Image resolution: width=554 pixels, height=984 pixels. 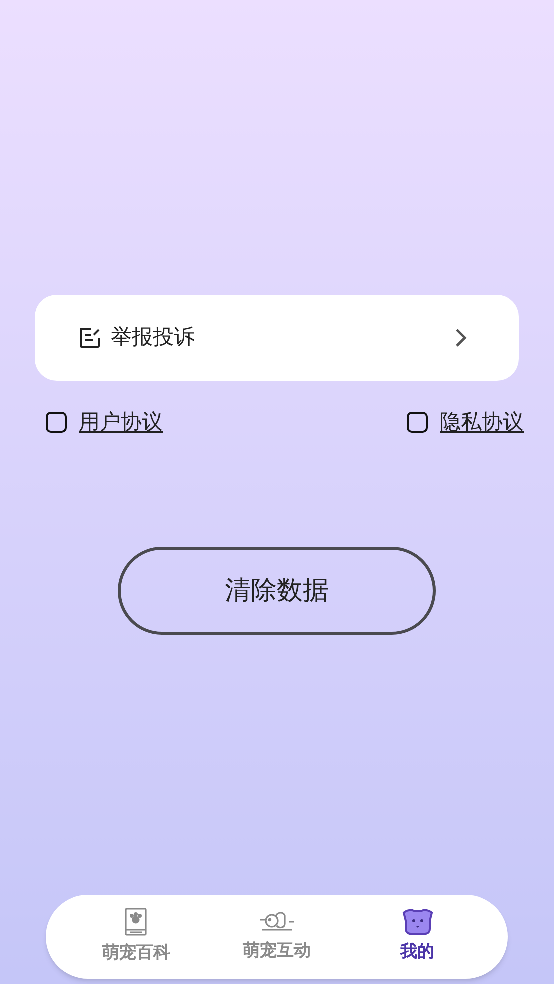 What do you see at coordinates (461, 338) in the screenshot?
I see `chevron-right-icon` at bounding box center [461, 338].